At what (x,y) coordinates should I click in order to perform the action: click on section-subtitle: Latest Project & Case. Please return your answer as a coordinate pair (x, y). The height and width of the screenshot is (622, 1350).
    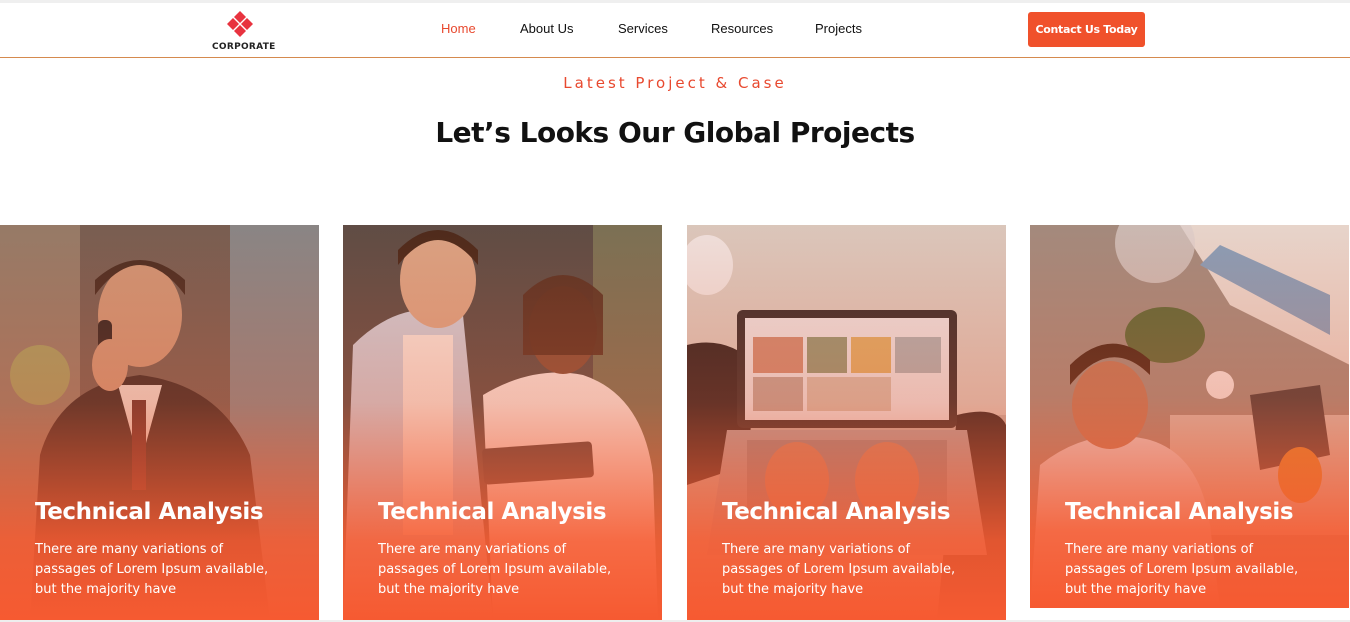
    Looking at the image, I should click on (675, 83).